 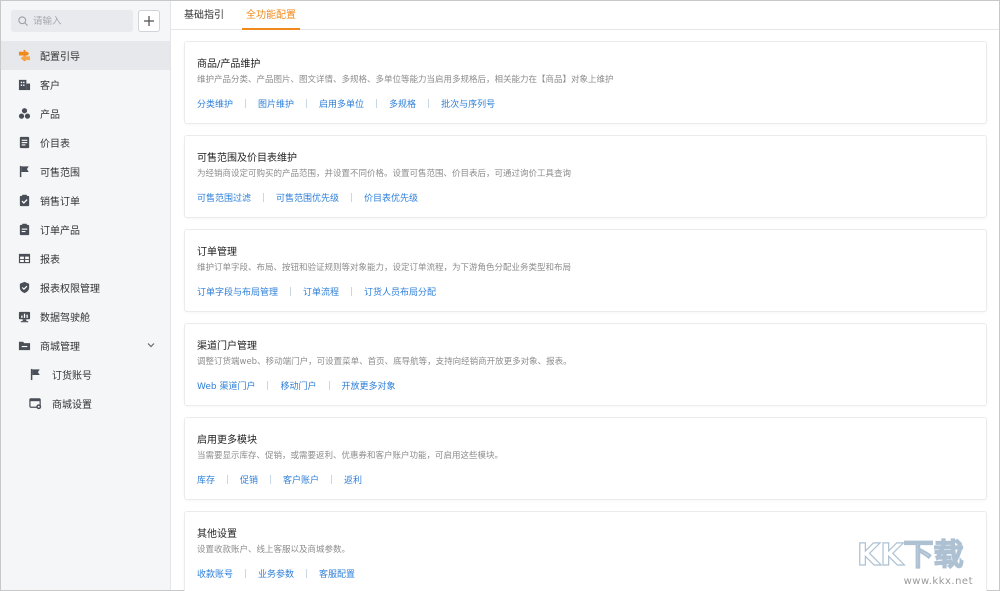 I want to click on card-links: 订单字段与布局管理 订单流程 订货人员布局分配, so click(x=591, y=291).